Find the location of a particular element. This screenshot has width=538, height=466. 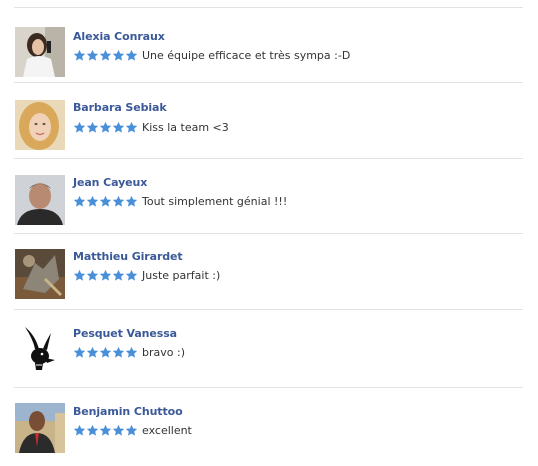

game-art-avatar is located at coordinates (40, 274).